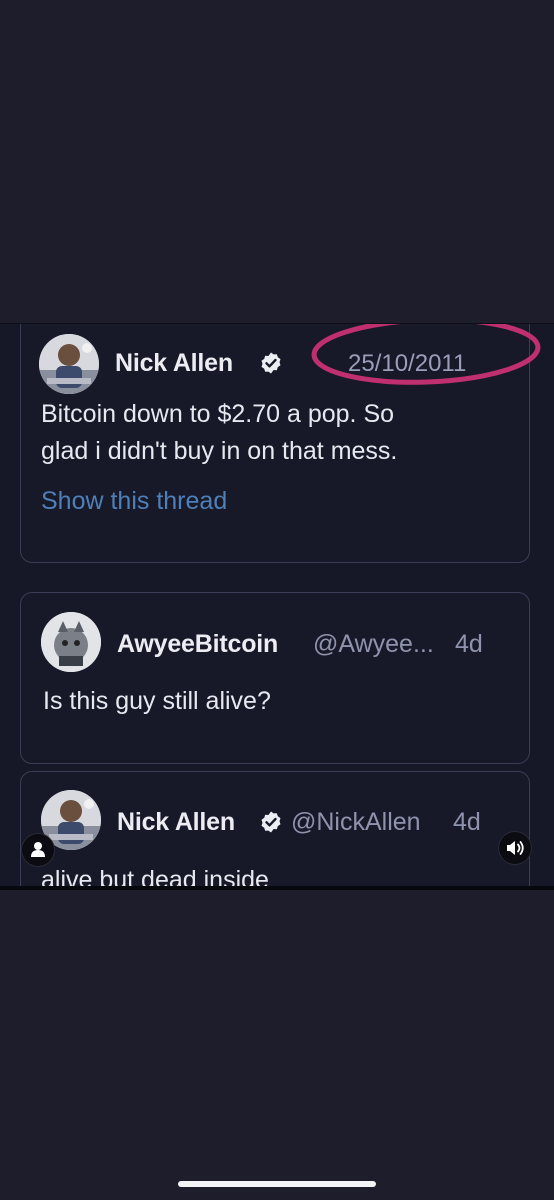 The image size is (554, 1200). I want to click on display-name: AwyeeBitcoin, so click(197, 644).